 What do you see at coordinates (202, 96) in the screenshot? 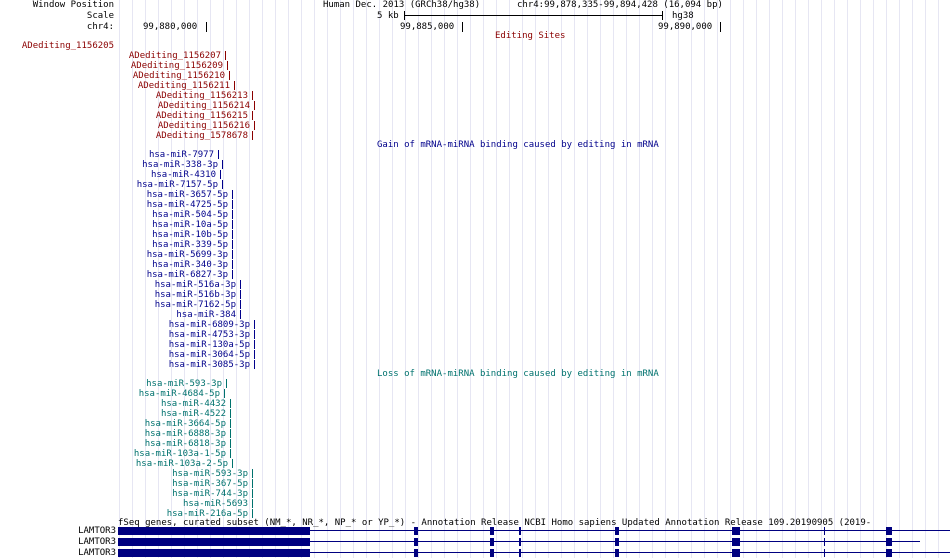
I see `editing-item-label: ADediting_1156213` at bounding box center [202, 96].